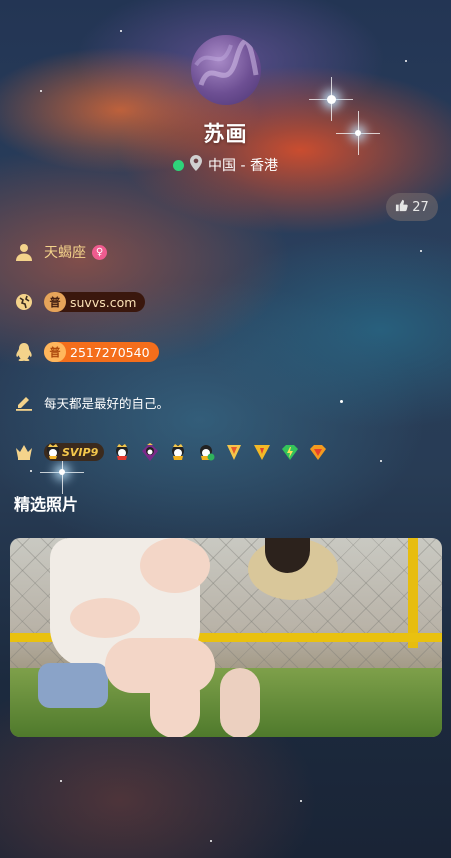  Describe the element at coordinates (234, 452) in the screenshot. I see `yellow-shield-badge-icon` at that location.